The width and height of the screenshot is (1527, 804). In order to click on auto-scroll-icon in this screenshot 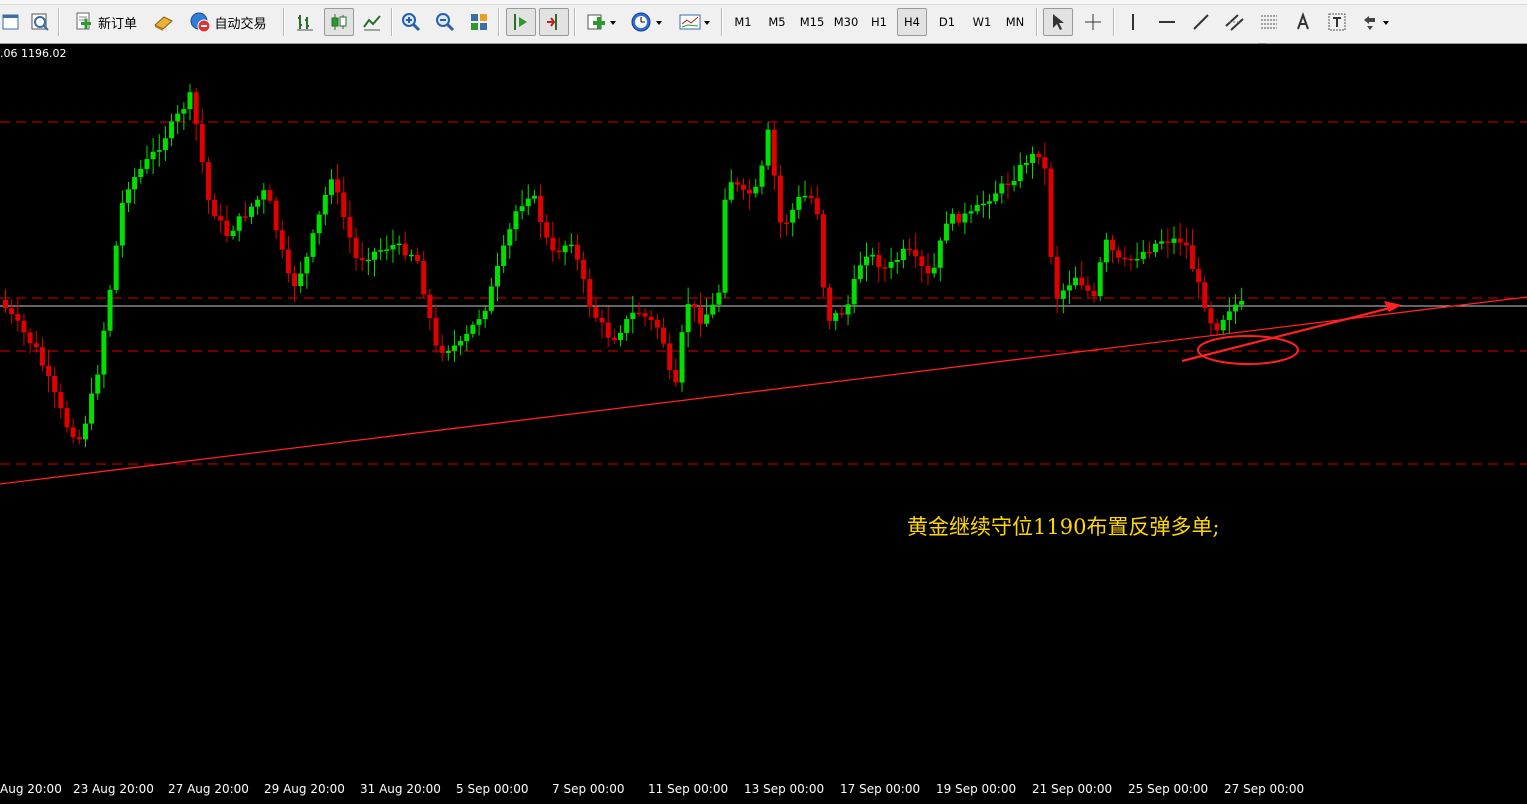, I will do `click(554, 22)`.